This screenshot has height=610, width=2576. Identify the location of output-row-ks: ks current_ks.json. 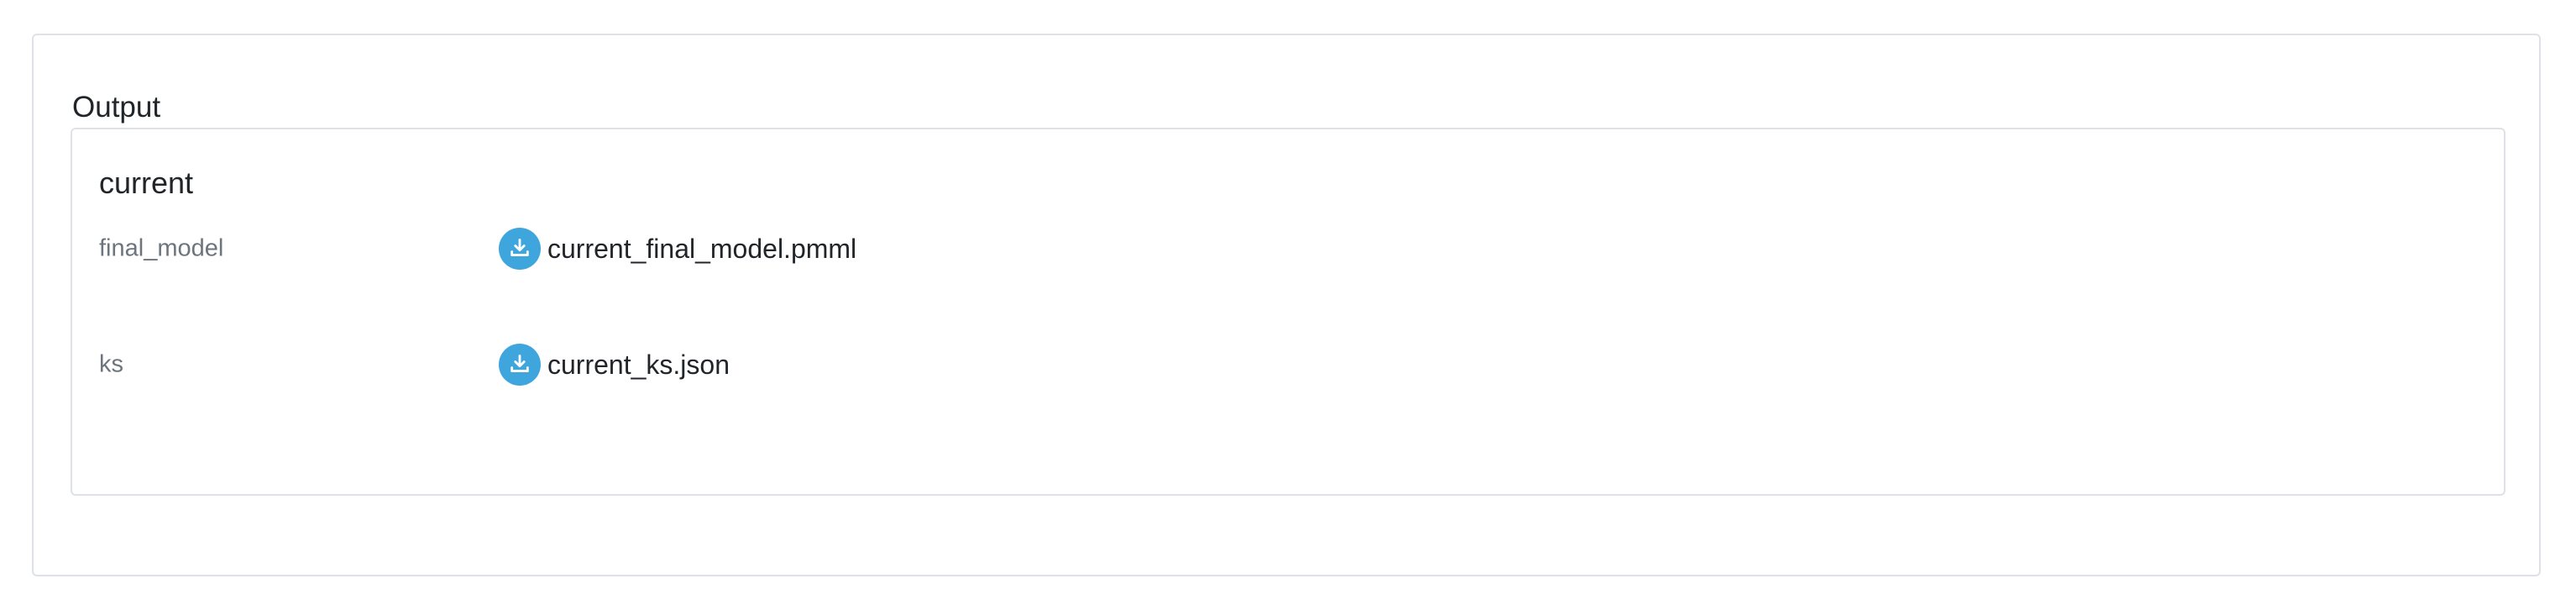
(1288, 365).